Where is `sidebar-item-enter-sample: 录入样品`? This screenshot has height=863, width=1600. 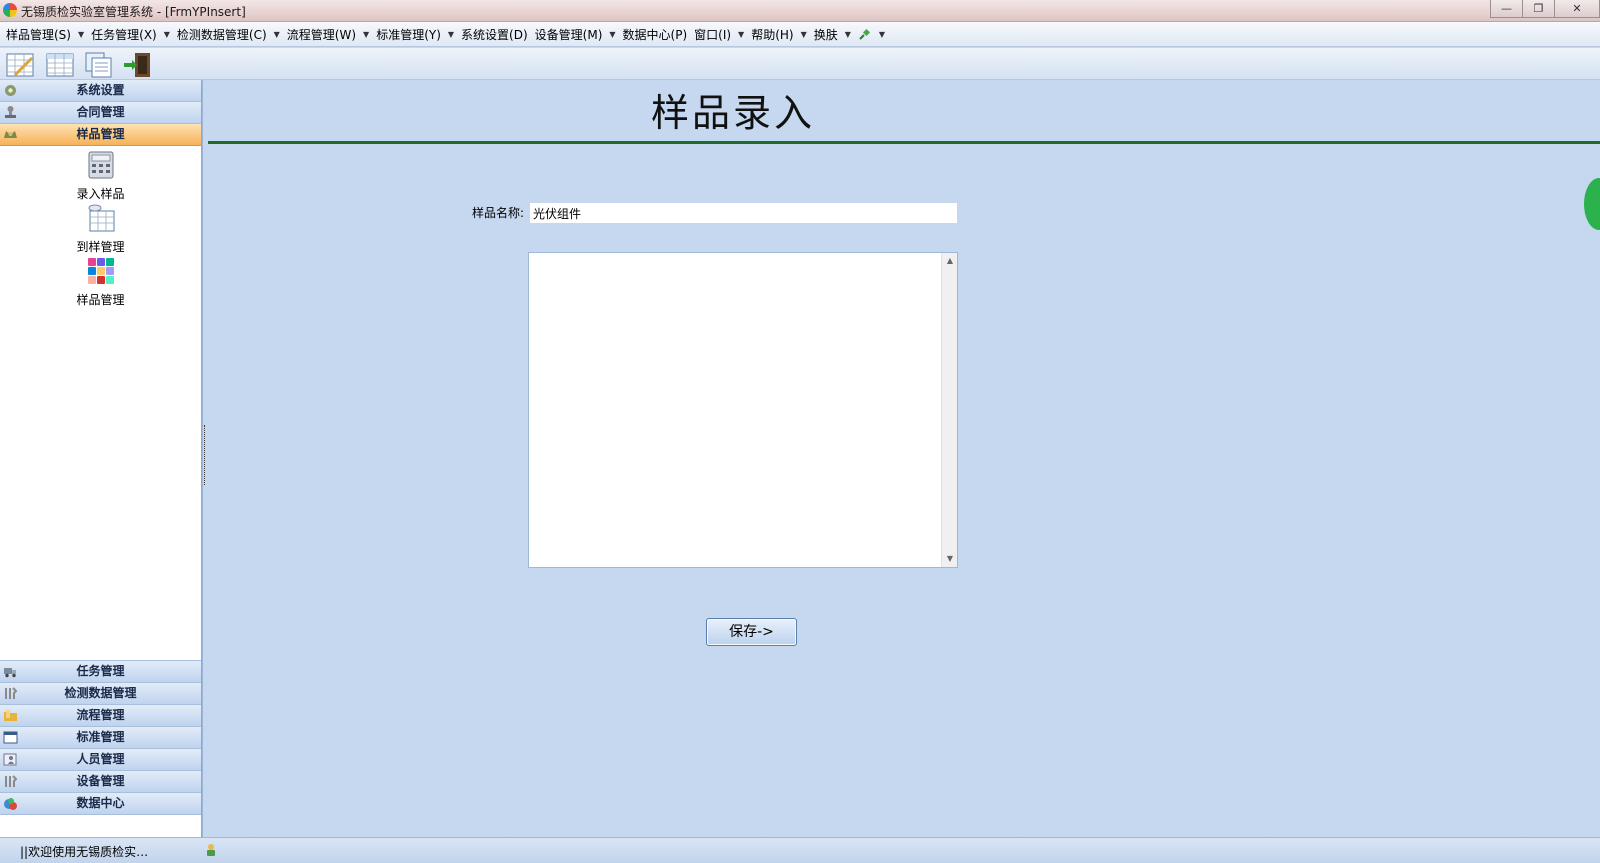 sidebar-item-enter-sample: 录入样品 is located at coordinates (100, 173).